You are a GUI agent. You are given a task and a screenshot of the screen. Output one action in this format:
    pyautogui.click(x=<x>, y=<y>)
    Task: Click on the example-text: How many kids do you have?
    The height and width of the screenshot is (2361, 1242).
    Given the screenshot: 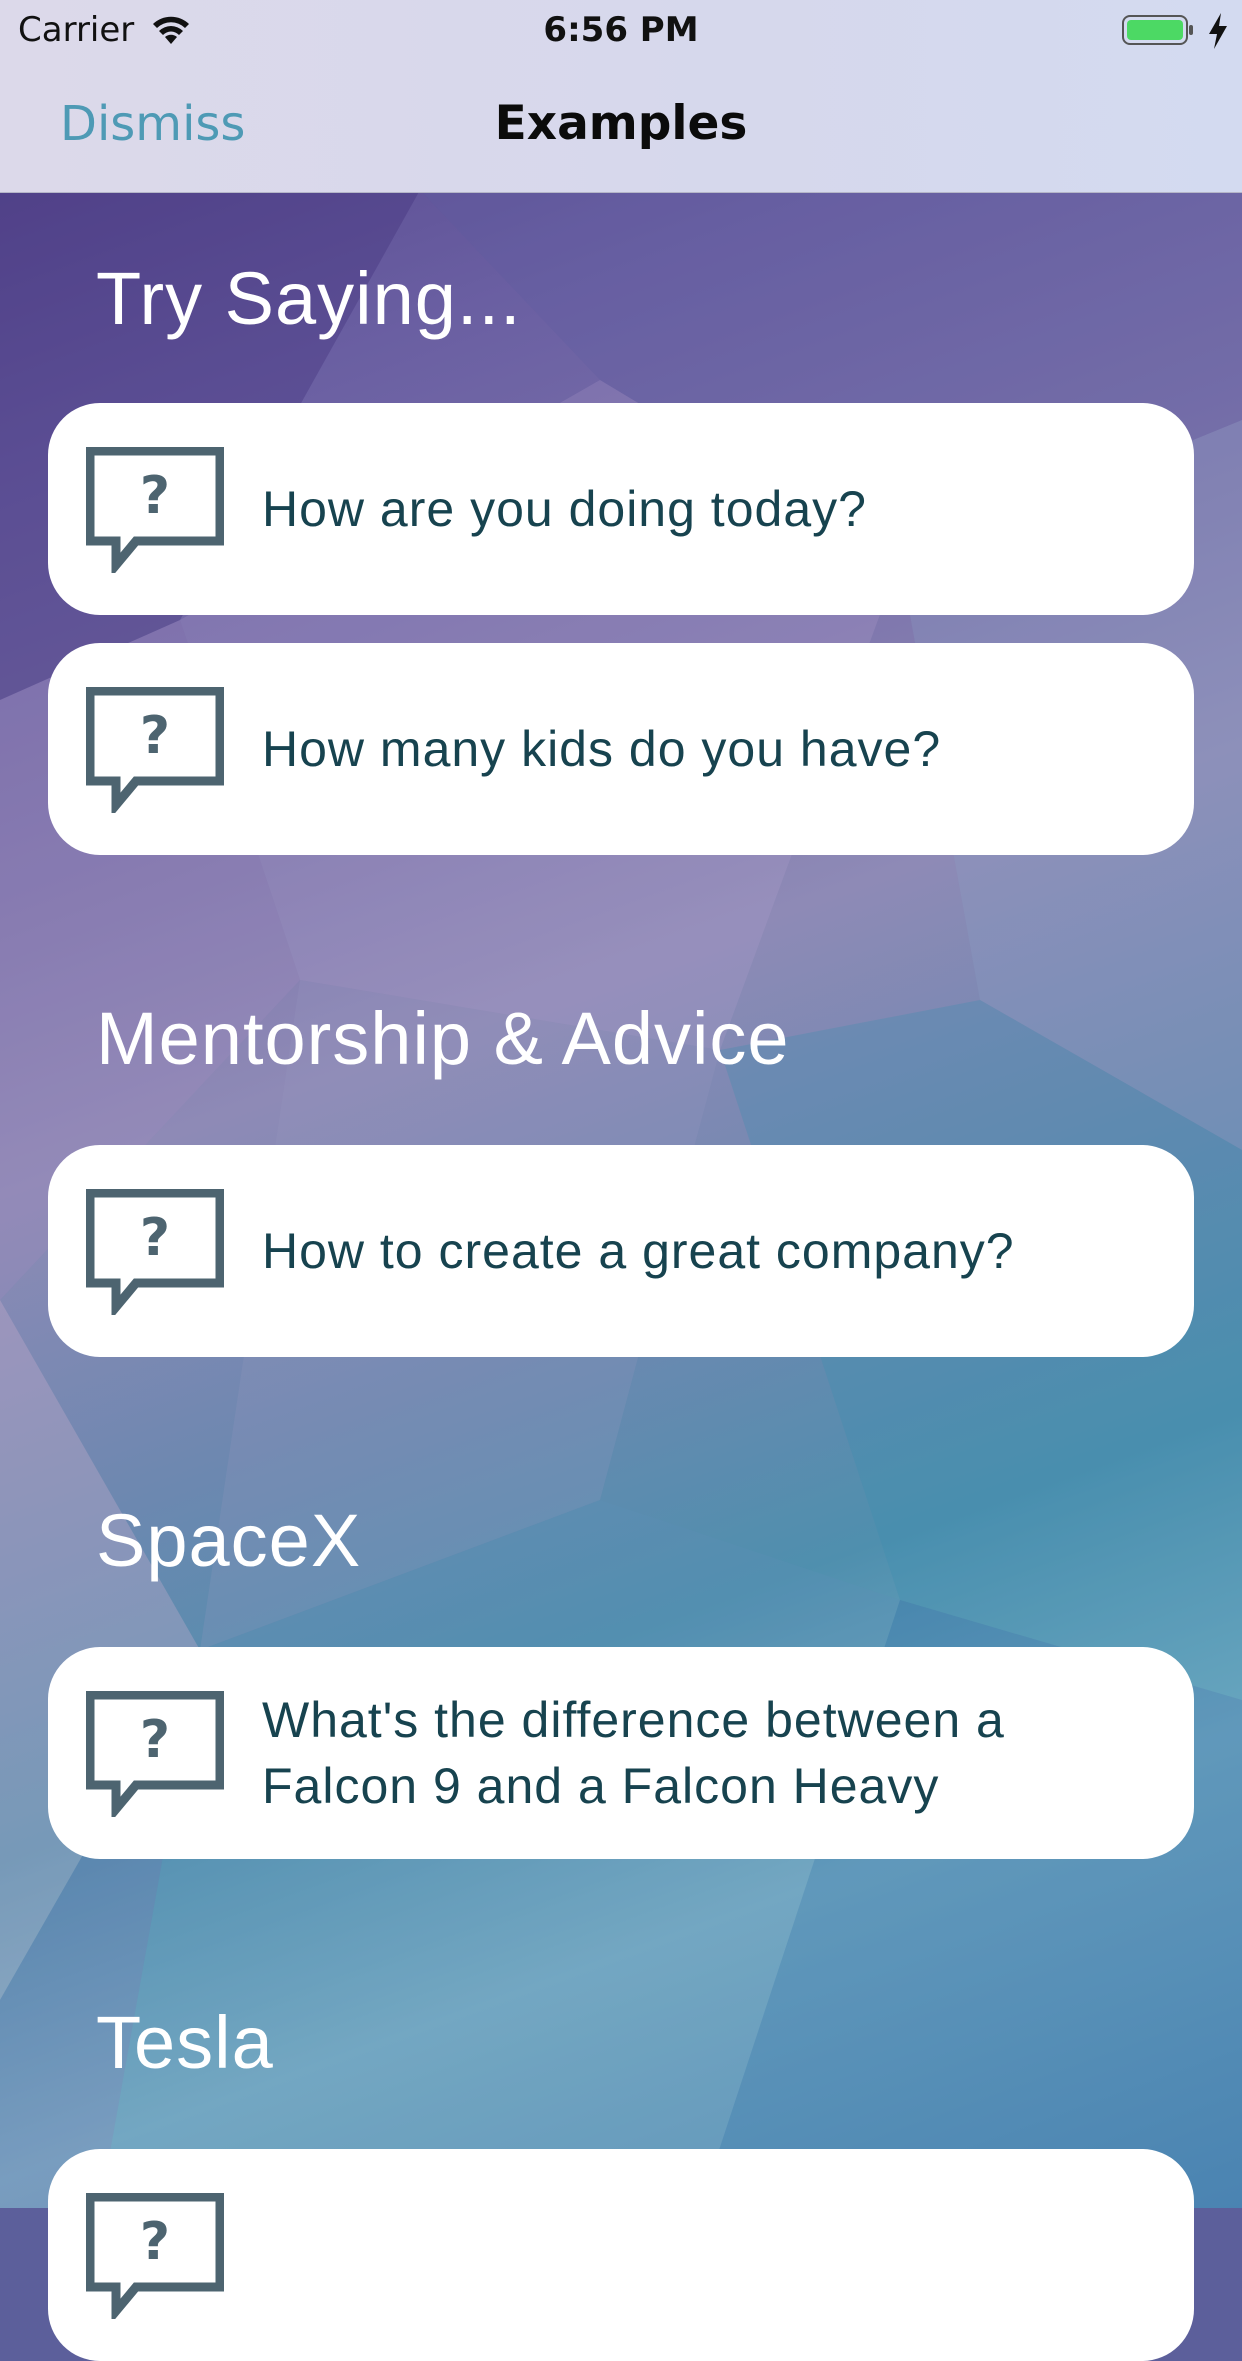 What is the action you would take?
    pyautogui.click(x=602, y=749)
    